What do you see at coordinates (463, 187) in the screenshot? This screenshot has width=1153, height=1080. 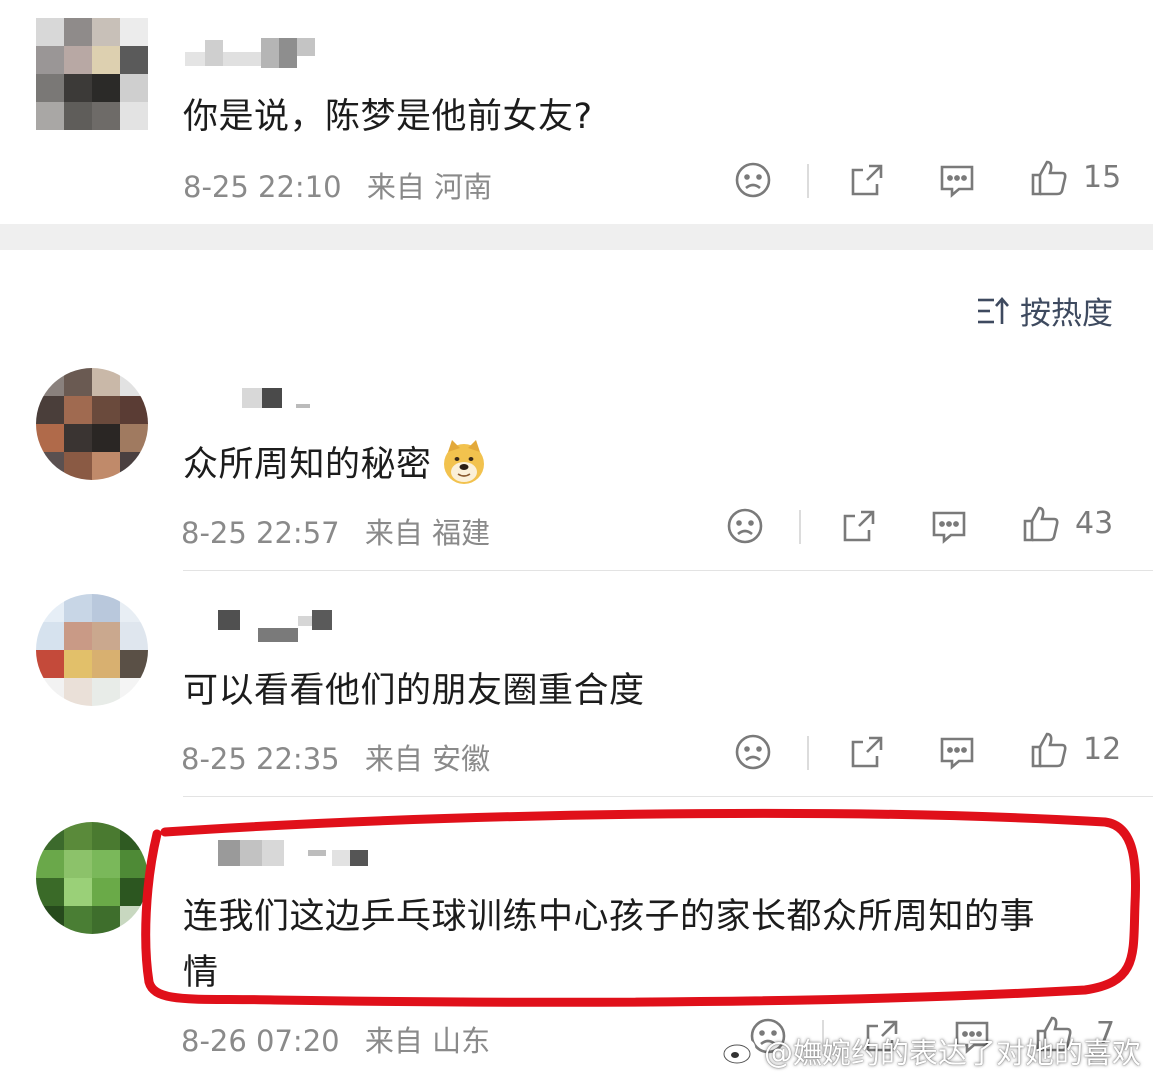 I see `comment-location: 河南` at bounding box center [463, 187].